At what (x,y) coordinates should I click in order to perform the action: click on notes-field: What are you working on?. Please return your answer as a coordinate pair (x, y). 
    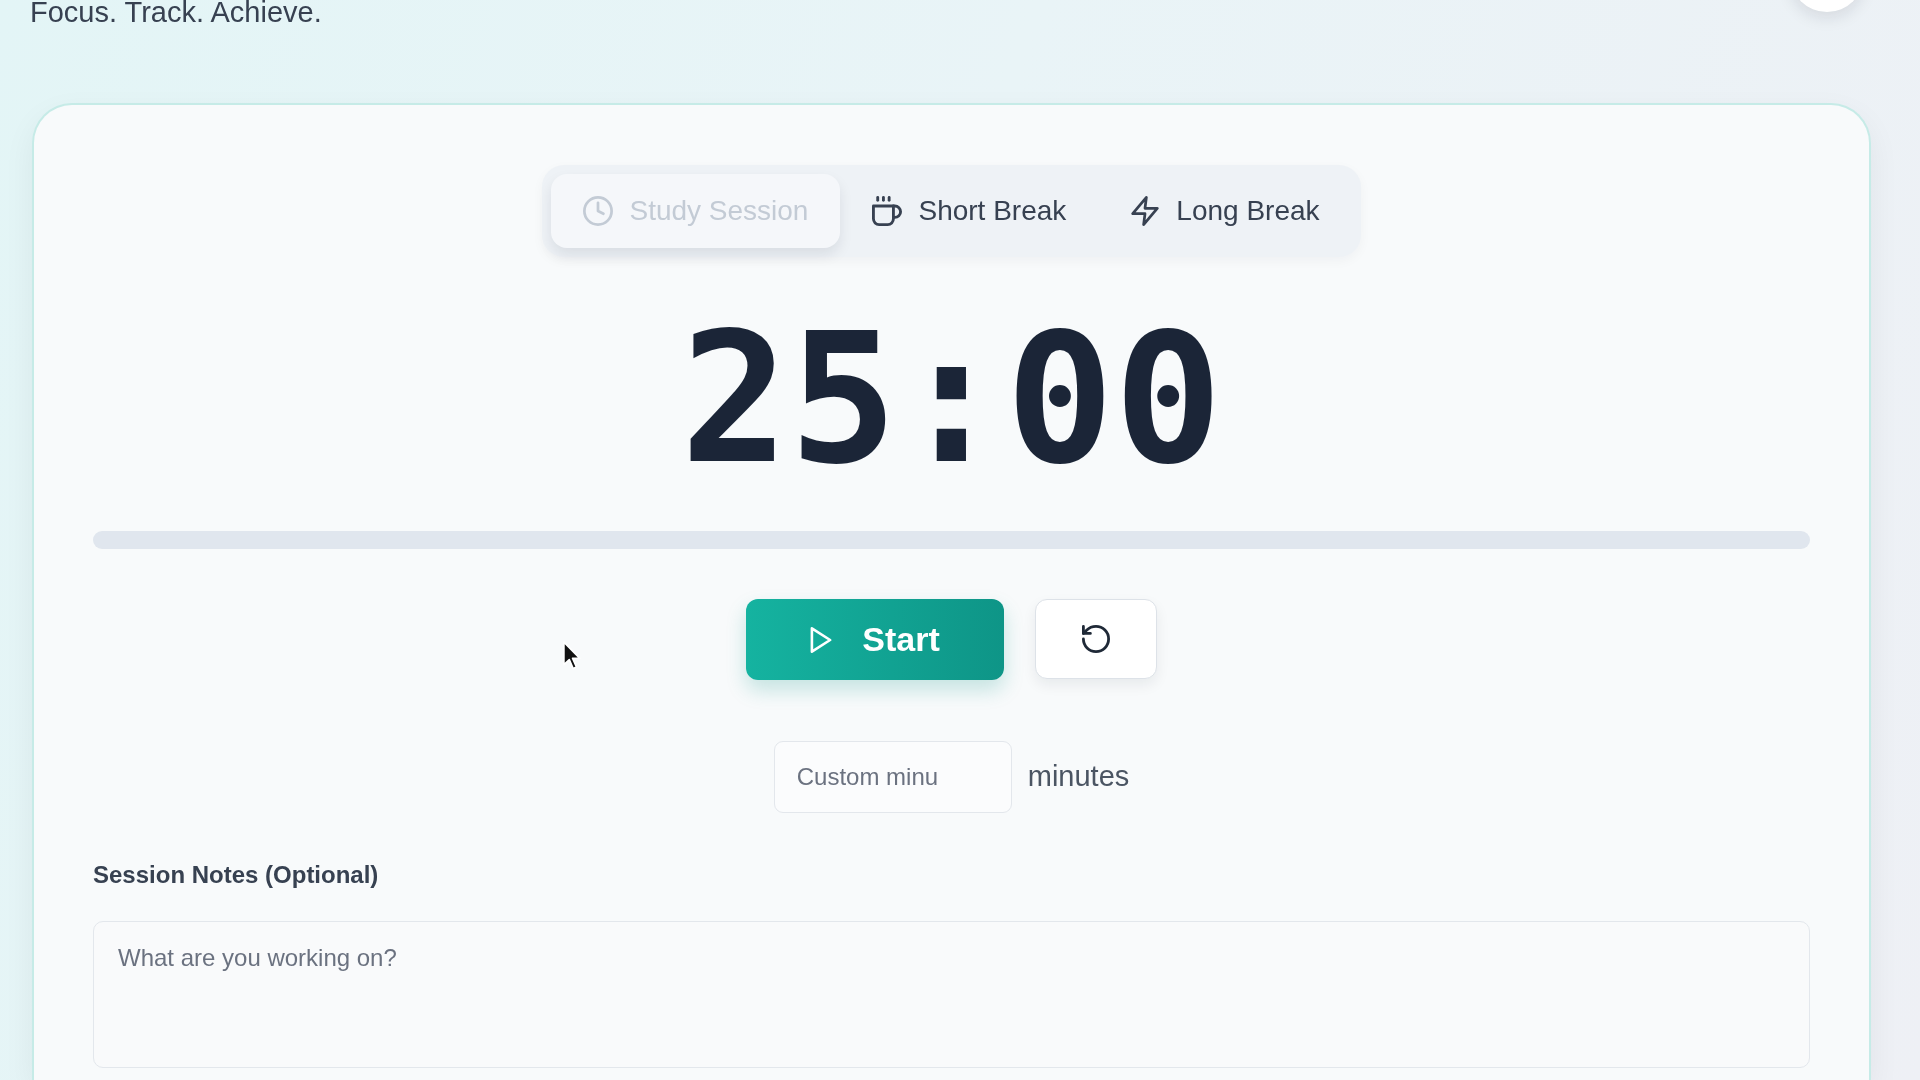
    Looking at the image, I should click on (951, 994).